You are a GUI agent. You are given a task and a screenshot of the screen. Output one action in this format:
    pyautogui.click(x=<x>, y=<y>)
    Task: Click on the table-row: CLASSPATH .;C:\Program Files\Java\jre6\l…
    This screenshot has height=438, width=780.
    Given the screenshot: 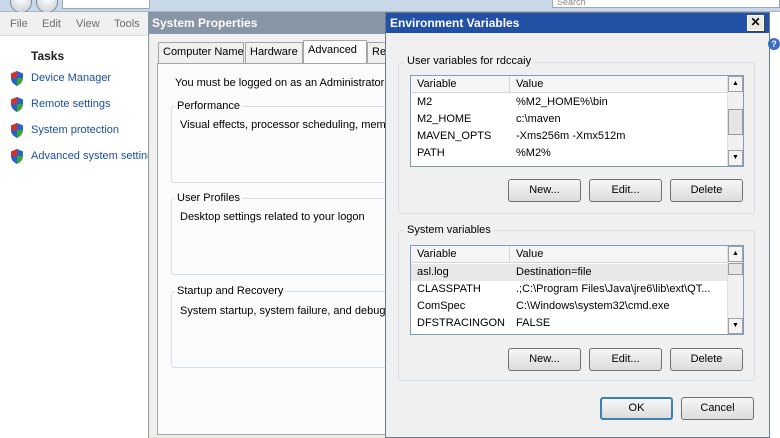 What is the action you would take?
    pyautogui.click(x=570, y=289)
    